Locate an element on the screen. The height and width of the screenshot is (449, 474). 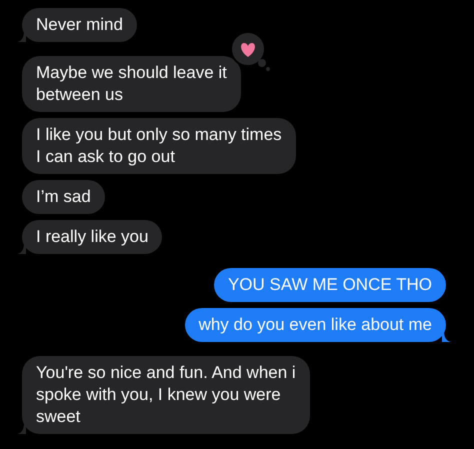
message-text: I like you but only so many times I can ask to go out is located at coordinates (159, 146).